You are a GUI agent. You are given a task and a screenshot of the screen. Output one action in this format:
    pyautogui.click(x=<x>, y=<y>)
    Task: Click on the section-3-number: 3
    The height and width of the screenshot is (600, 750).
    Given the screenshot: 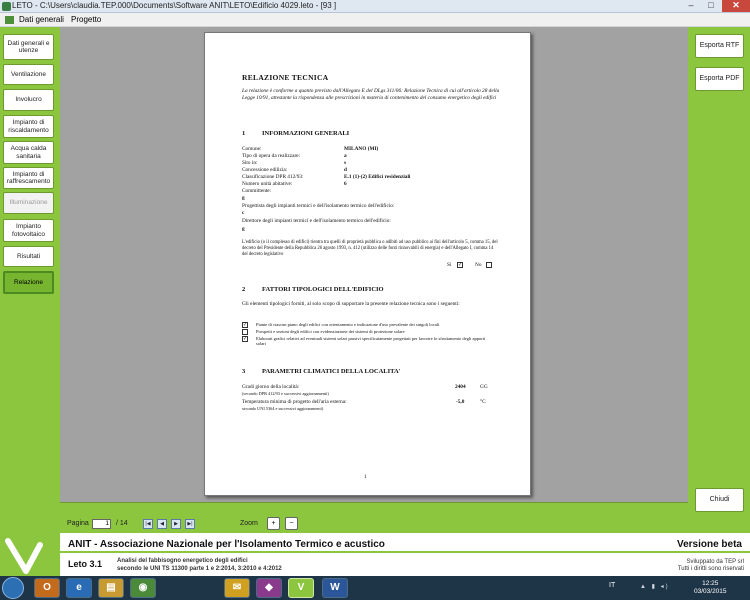 What is the action you would take?
    pyautogui.click(x=244, y=371)
    